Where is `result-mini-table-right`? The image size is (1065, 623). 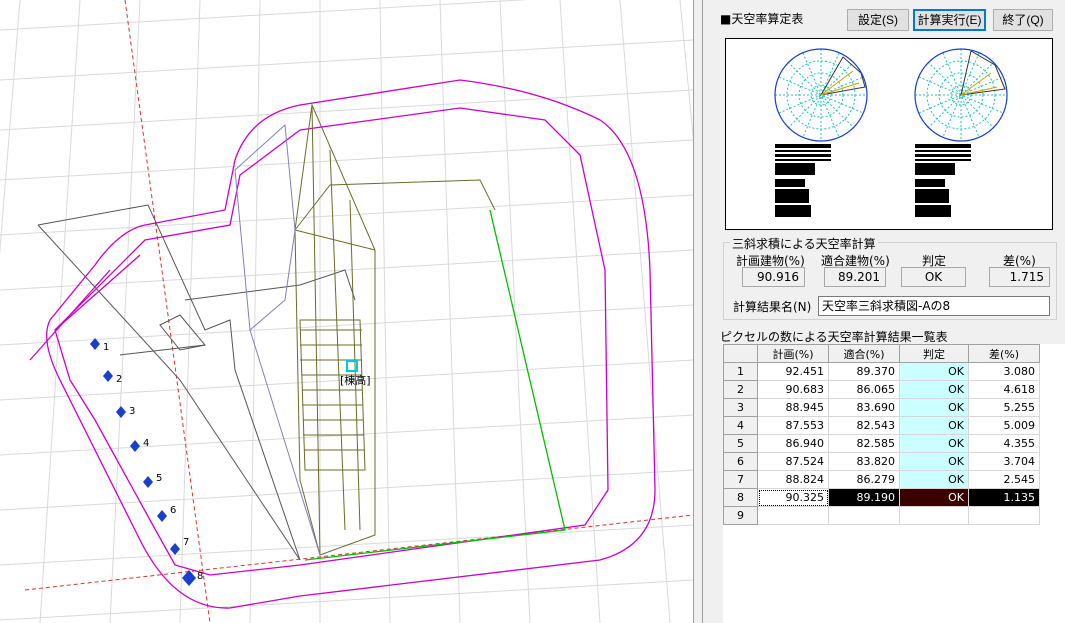
result-mini-table-right is located at coordinates (943, 180).